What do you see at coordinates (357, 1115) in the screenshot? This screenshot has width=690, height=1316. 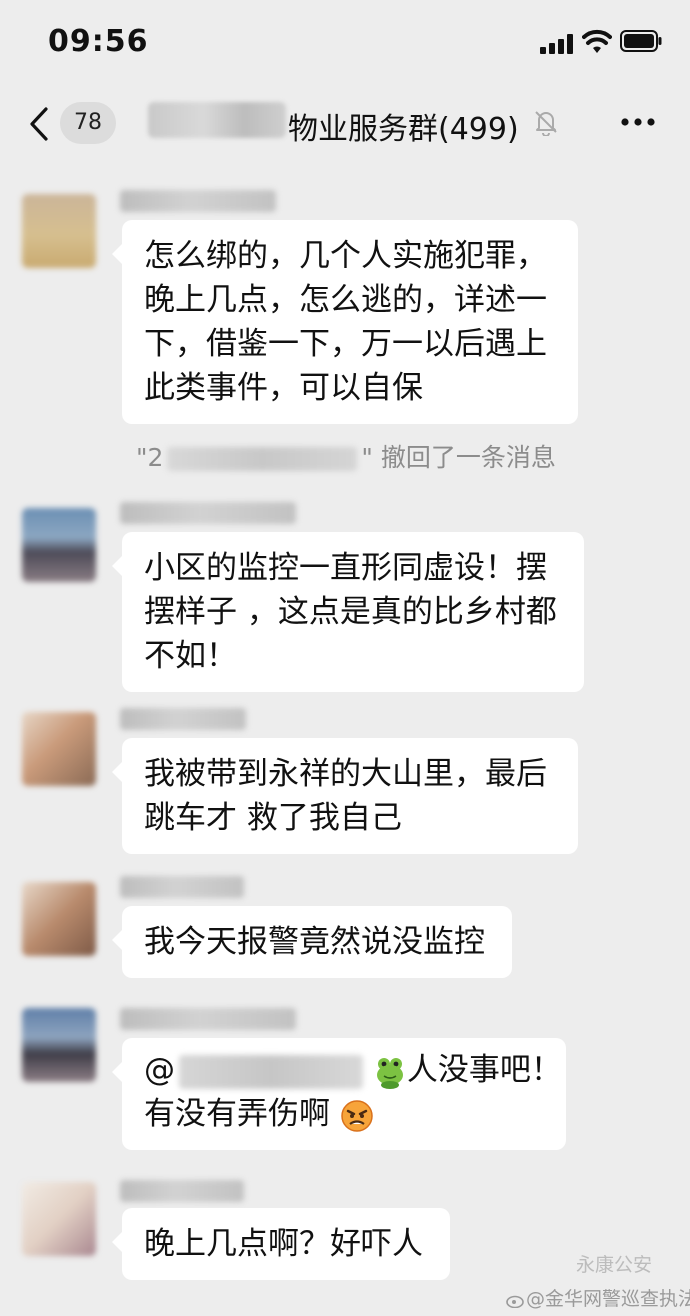 I see `angry-face-emoji-icon` at bounding box center [357, 1115].